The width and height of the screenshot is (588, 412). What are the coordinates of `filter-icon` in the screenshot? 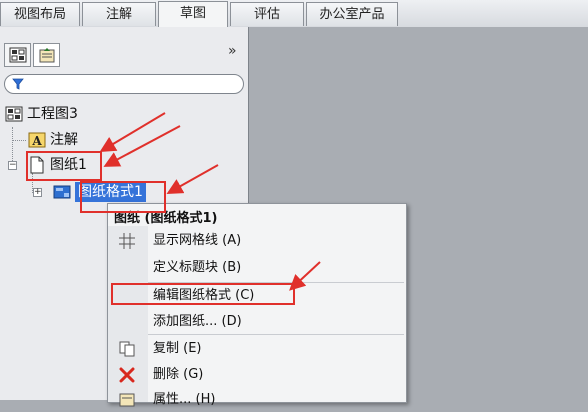 It's located at (18, 84).